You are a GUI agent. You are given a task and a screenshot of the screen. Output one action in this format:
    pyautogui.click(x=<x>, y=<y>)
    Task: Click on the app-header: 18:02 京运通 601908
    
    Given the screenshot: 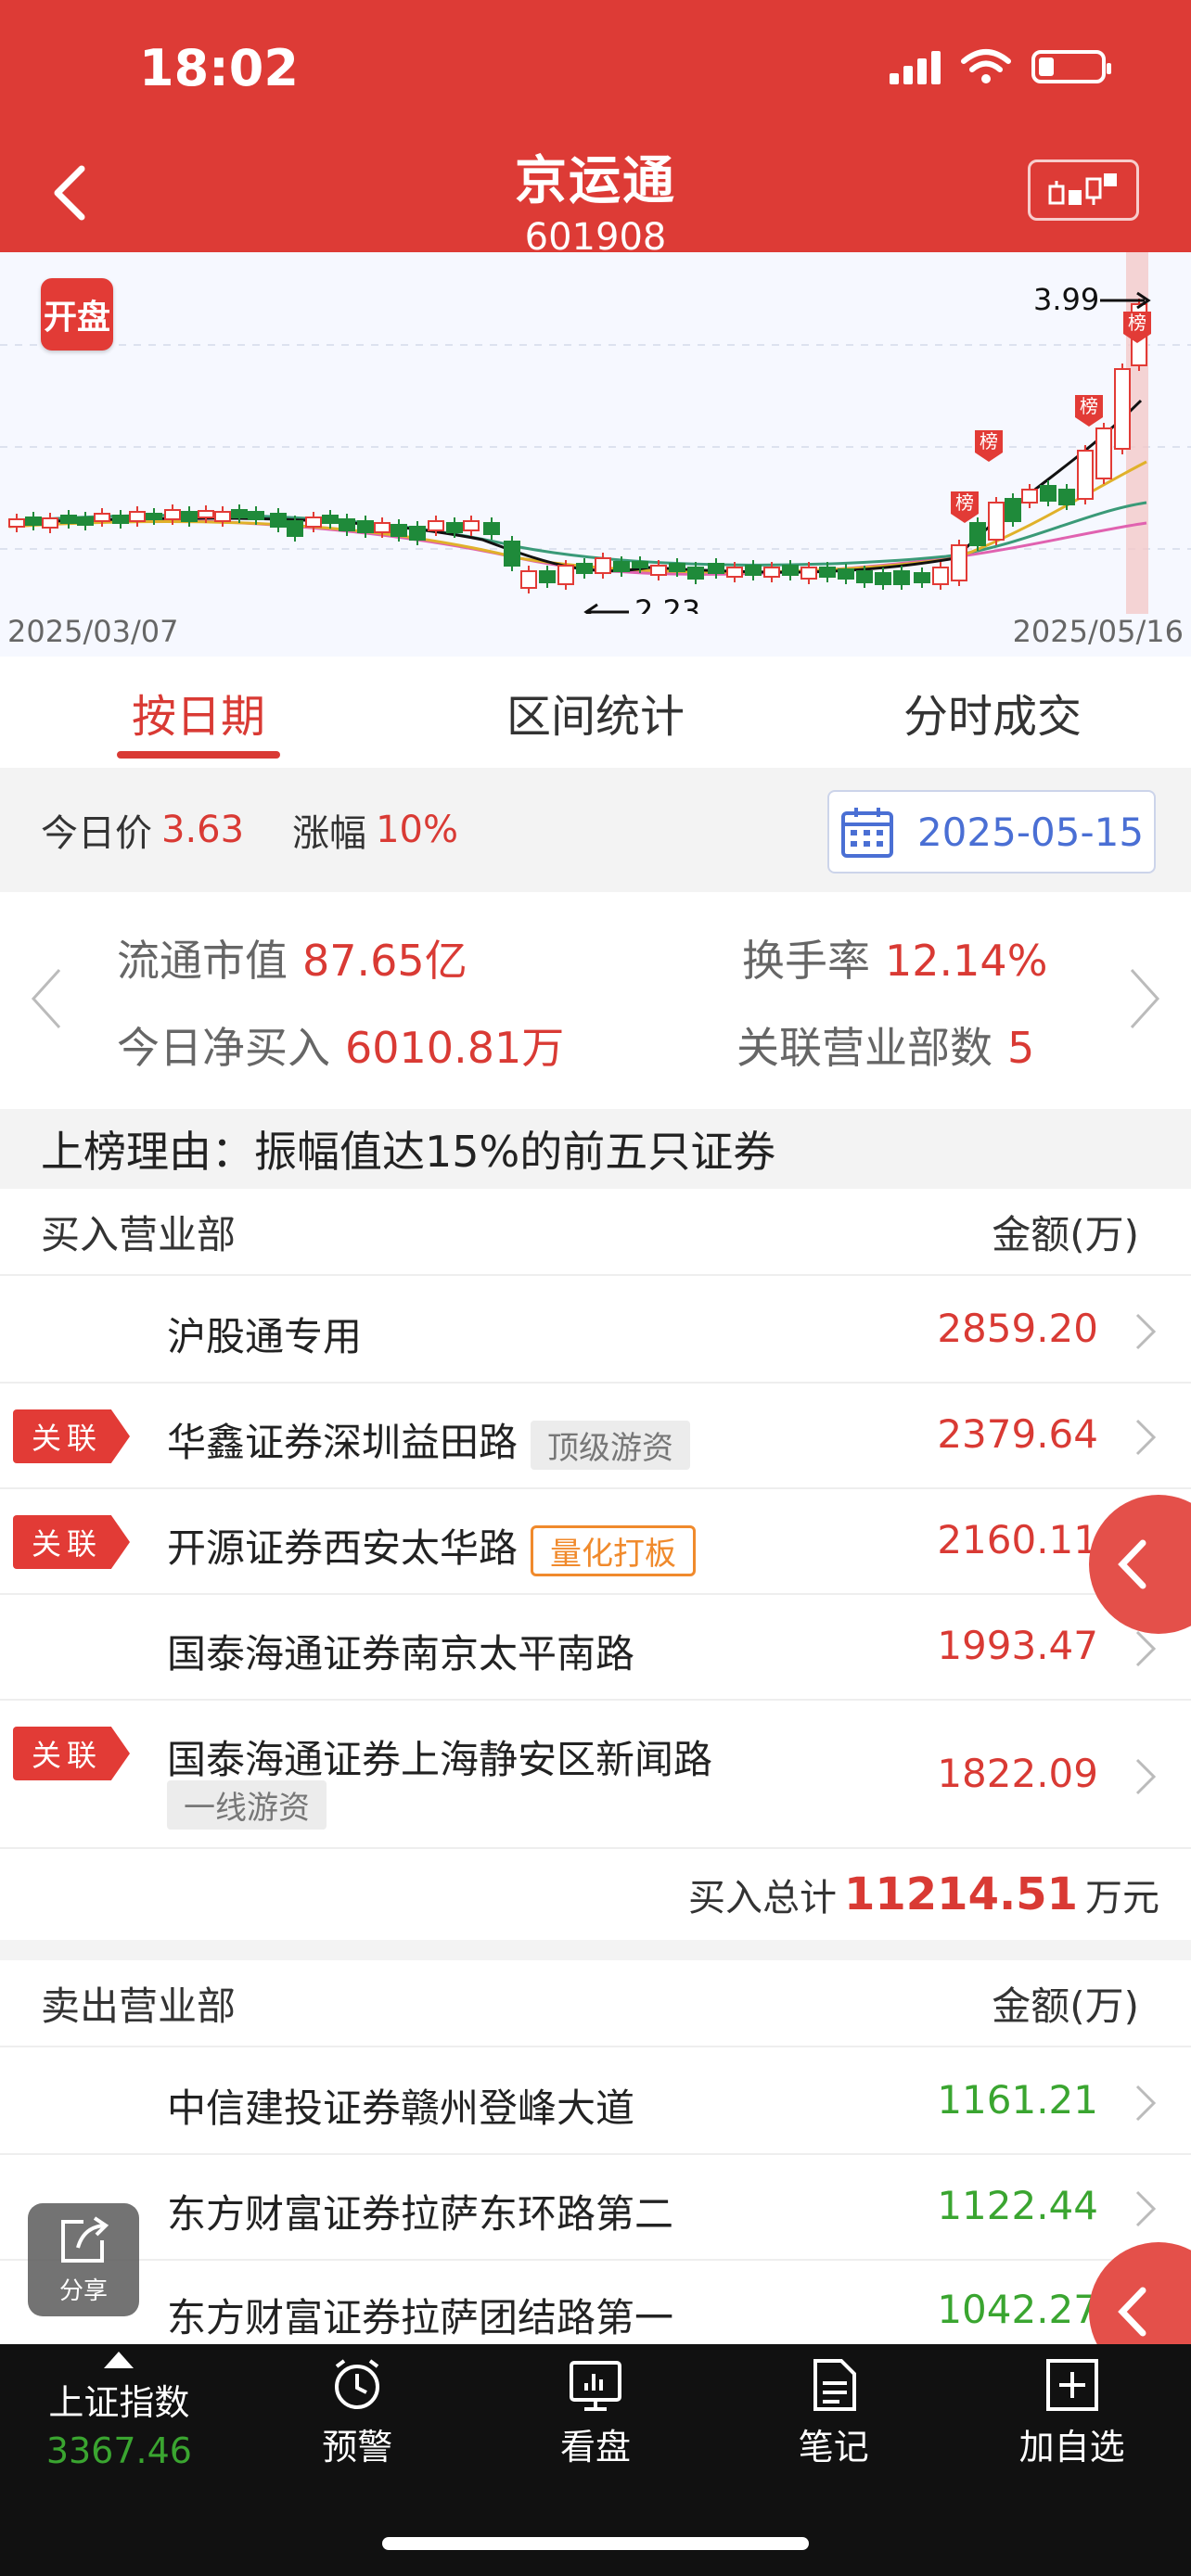 What is the action you would take?
    pyautogui.click(x=595, y=129)
    